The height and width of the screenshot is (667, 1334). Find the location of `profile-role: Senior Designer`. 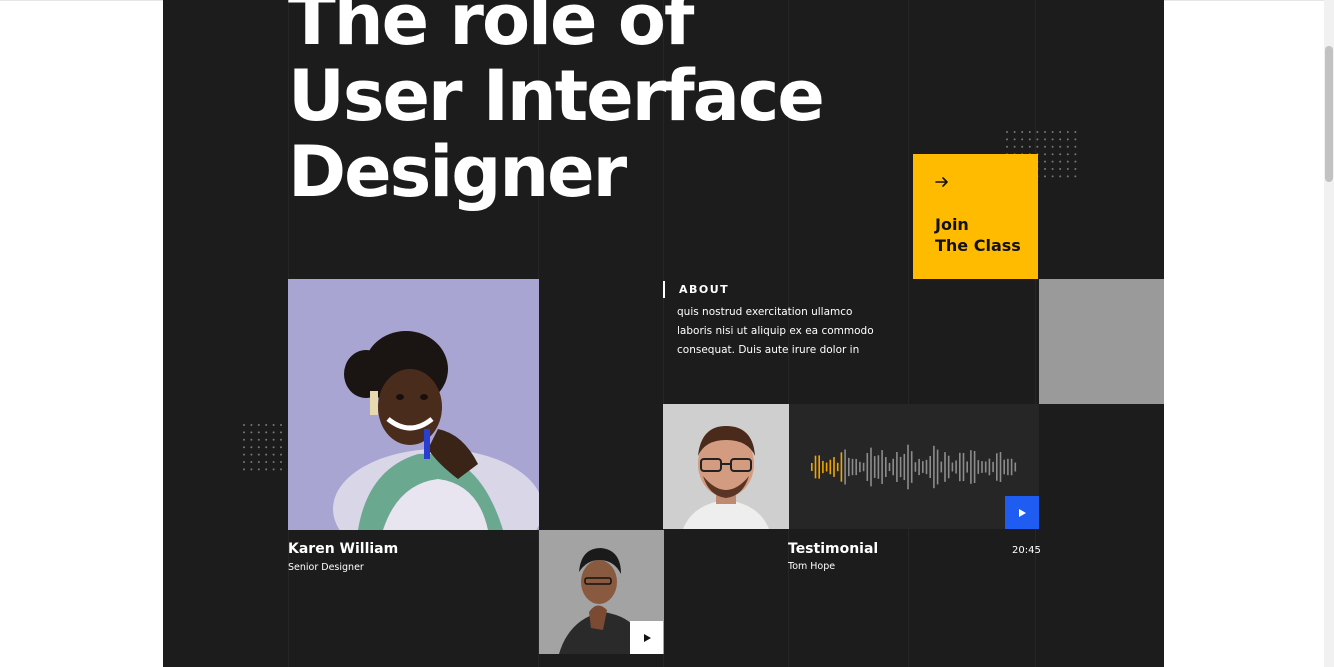

profile-role: Senior Designer is located at coordinates (326, 567).